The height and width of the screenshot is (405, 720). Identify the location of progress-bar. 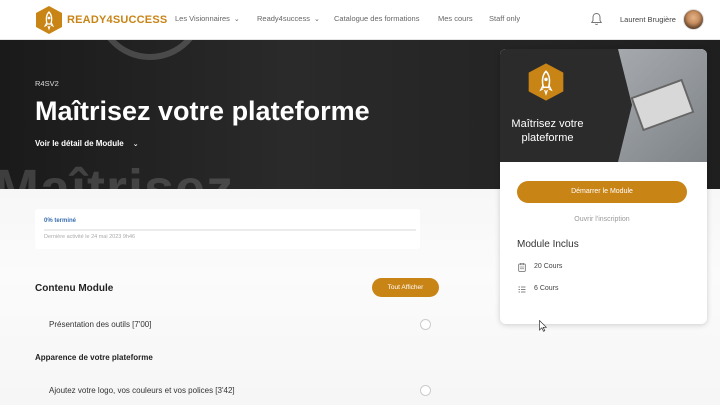
(230, 230).